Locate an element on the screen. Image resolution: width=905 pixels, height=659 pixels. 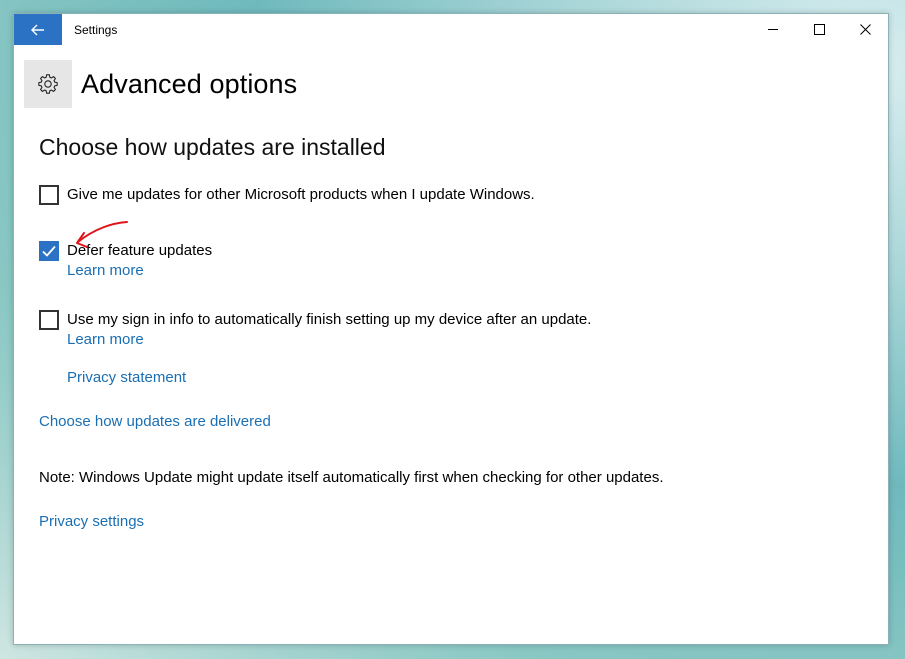
delivery-options-link: Choose how updates are delivered is located at coordinates (155, 422).